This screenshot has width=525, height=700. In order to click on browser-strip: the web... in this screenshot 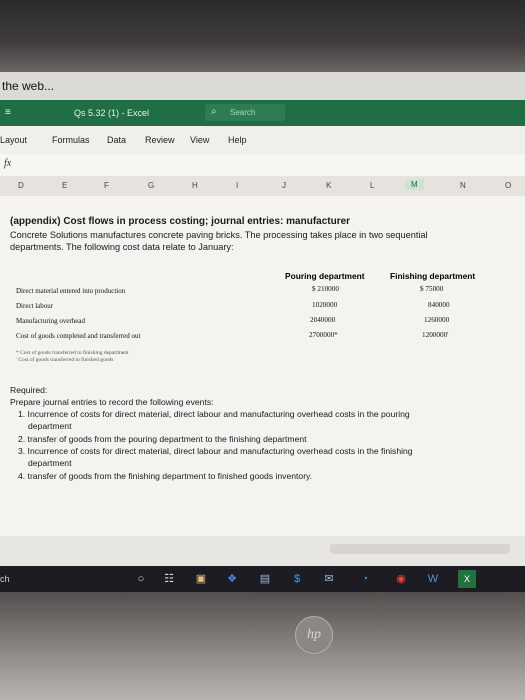, I will do `click(262, 86)`.